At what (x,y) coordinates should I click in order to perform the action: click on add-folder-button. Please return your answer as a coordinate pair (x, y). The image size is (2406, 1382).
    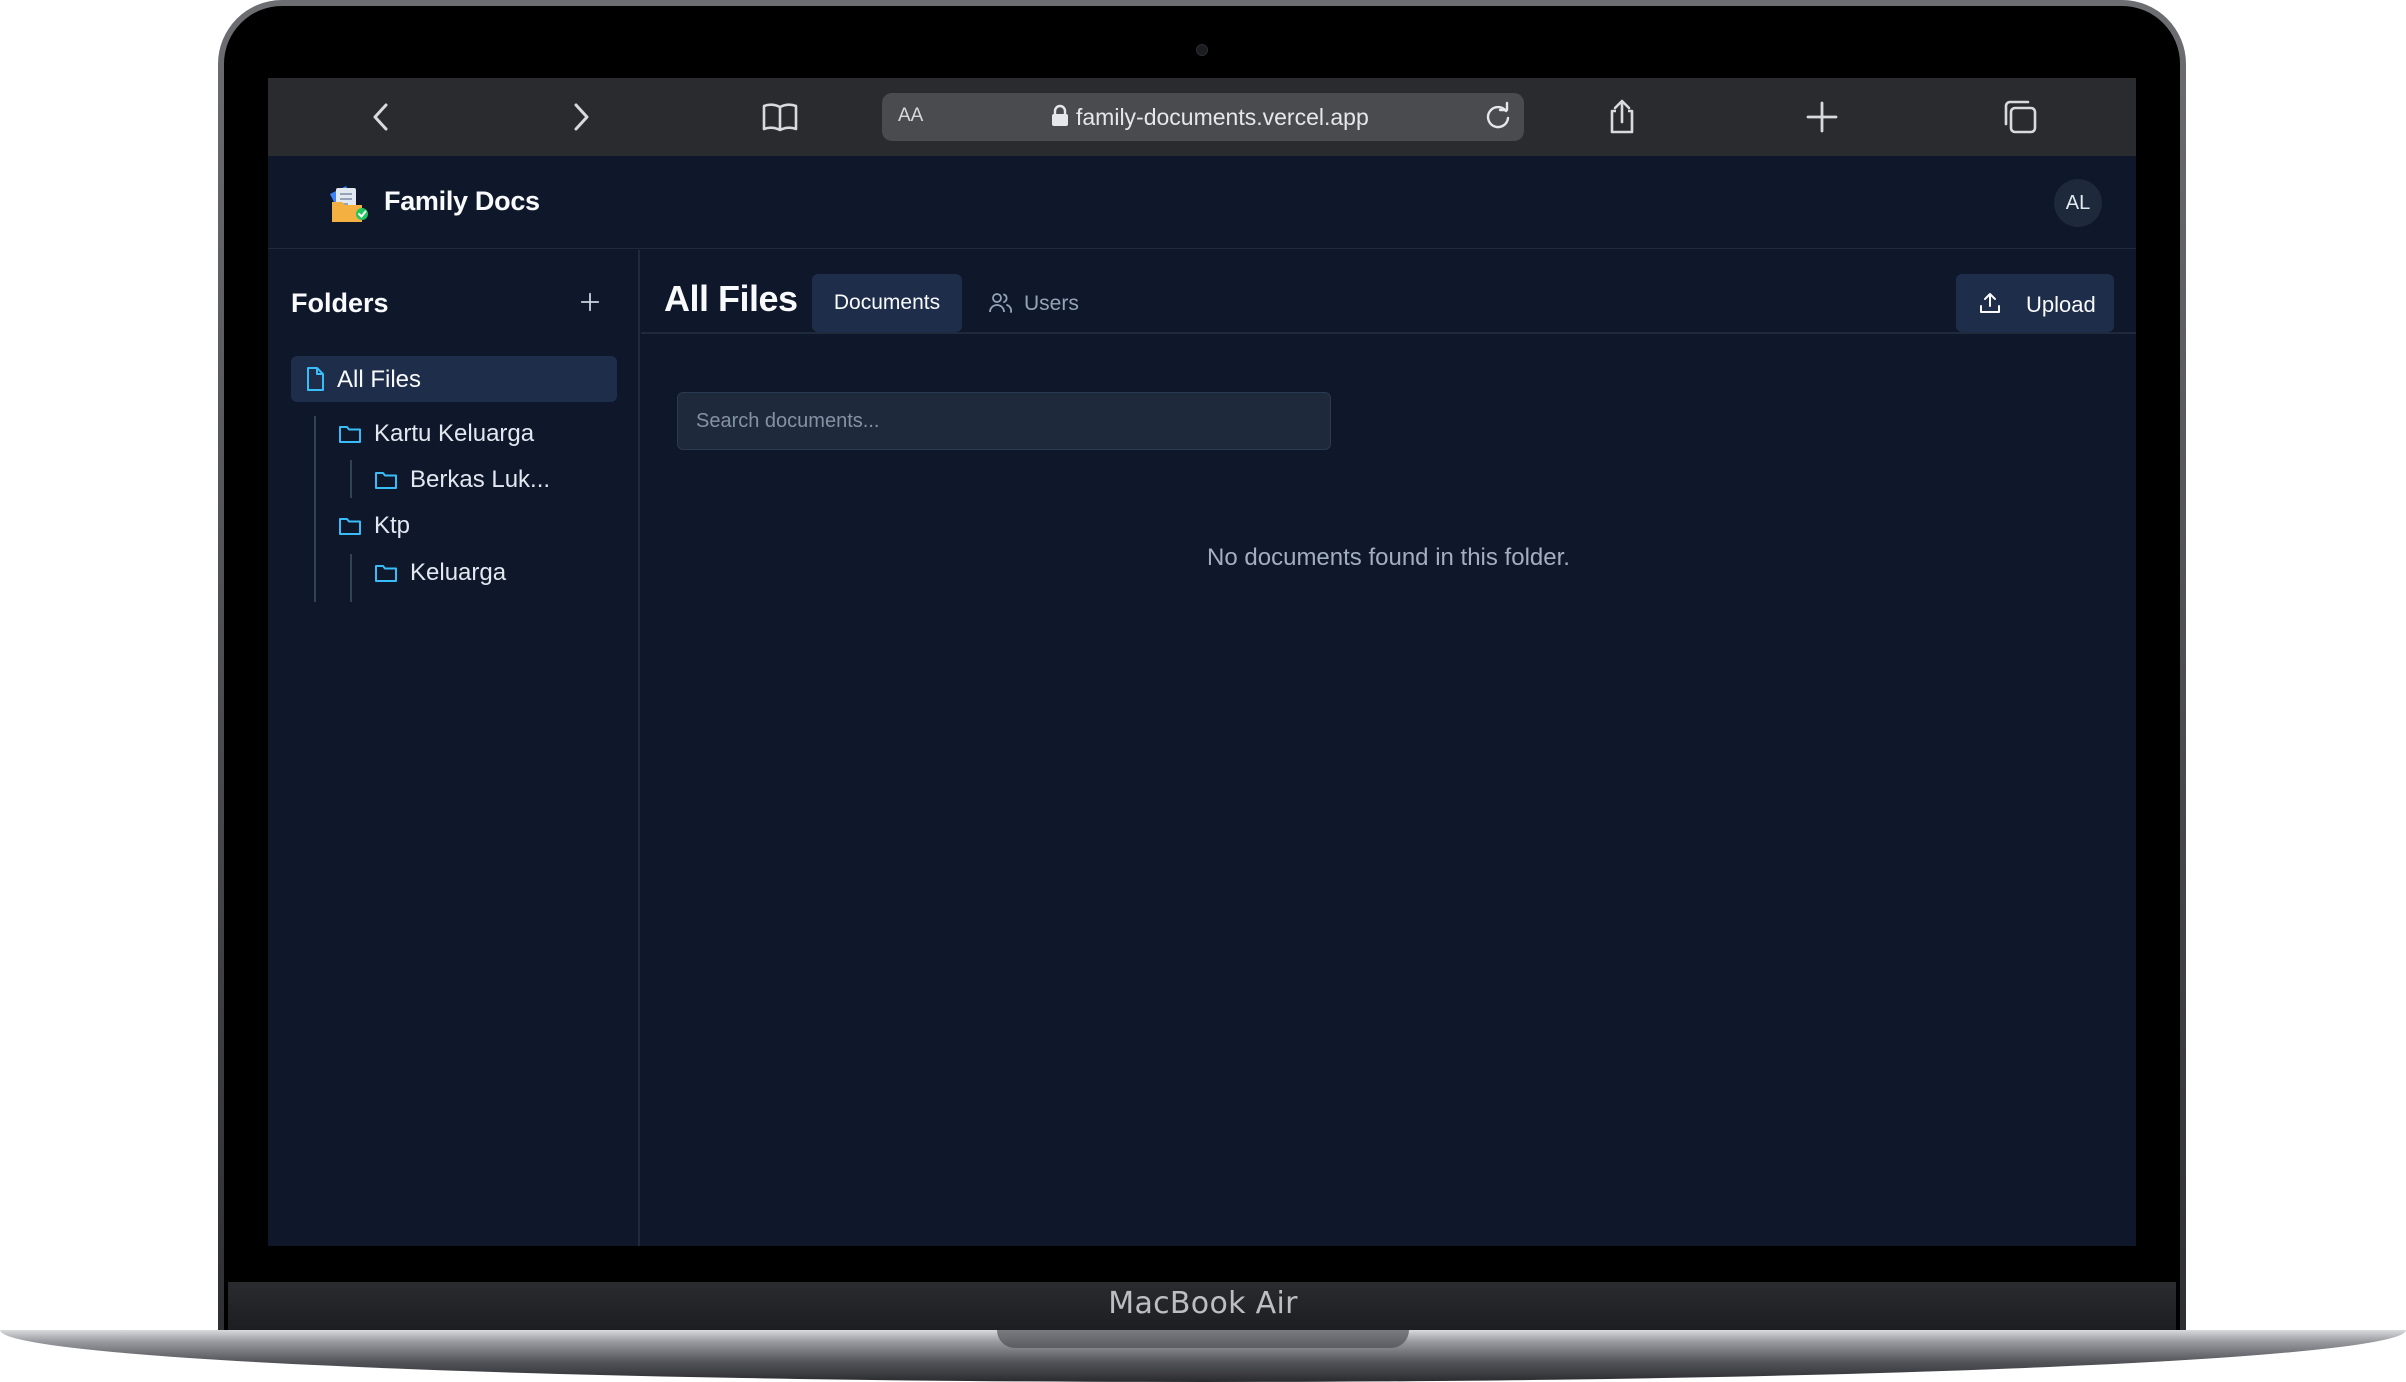
    Looking at the image, I should click on (590, 302).